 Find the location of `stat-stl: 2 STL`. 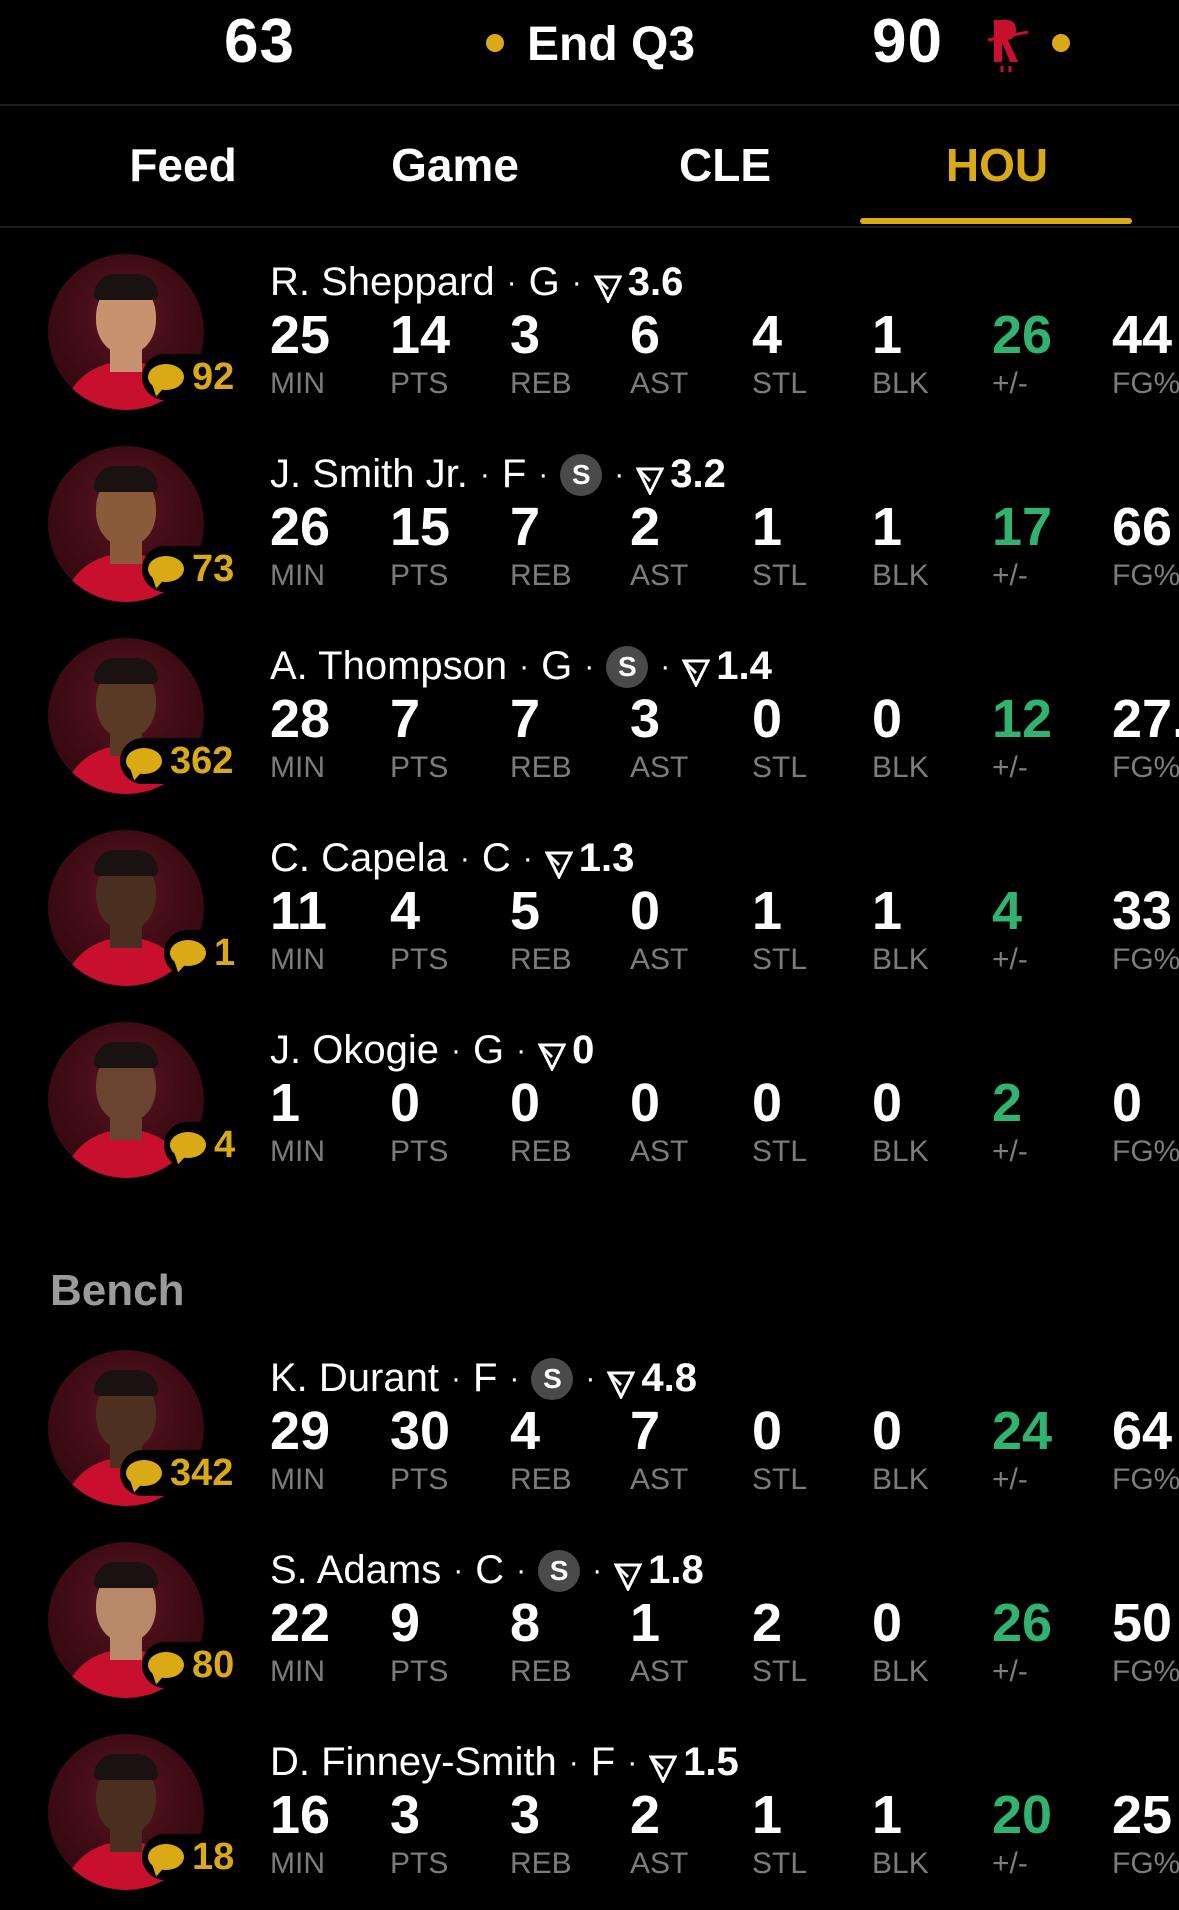

stat-stl: 2 STL is located at coordinates (807, 1643).